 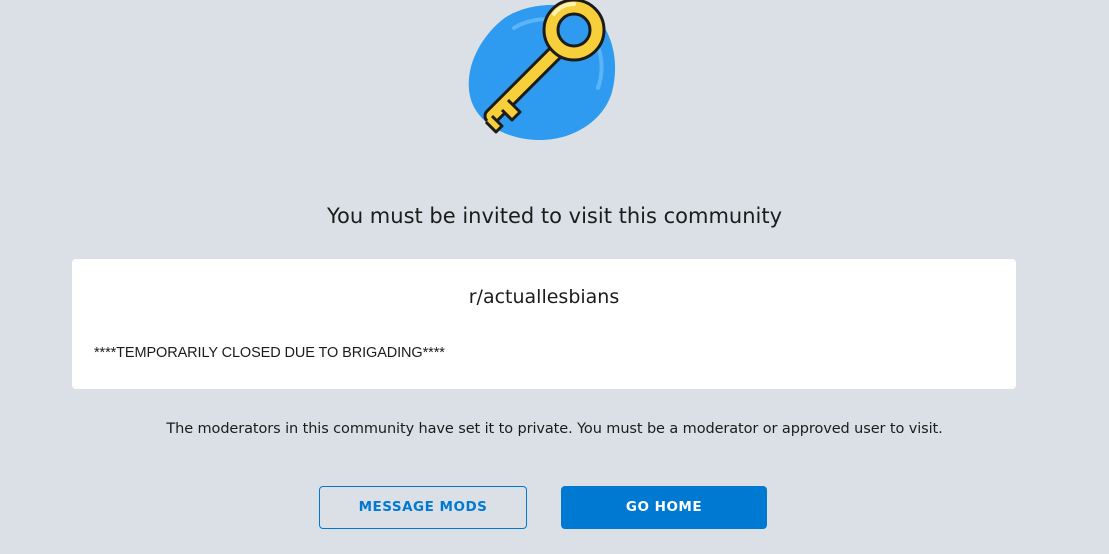 What do you see at coordinates (542, 70) in the screenshot?
I see `key-icon` at bounding box center [542, 70].